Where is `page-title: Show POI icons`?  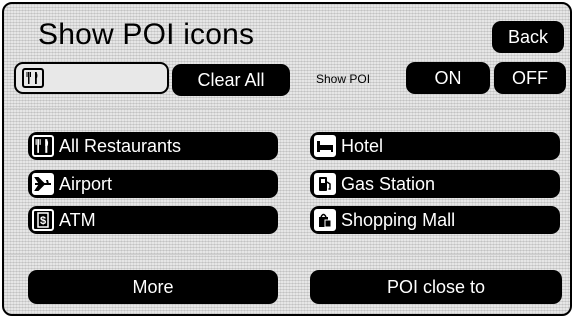 page-title: Show POI icons is located at coordinates (146, 34).